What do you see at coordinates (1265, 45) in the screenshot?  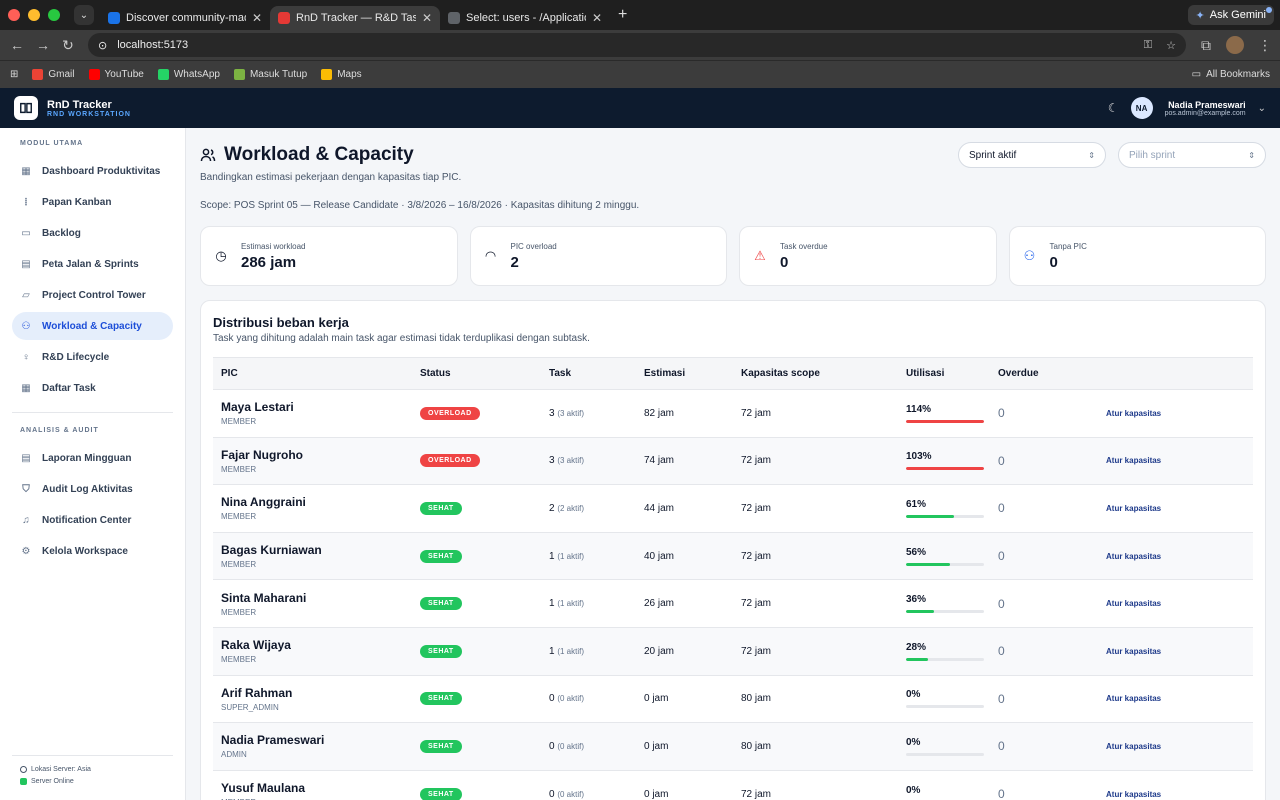 I see `menu-kebab-icon: ⋮` at bounding box center [1265, 45].